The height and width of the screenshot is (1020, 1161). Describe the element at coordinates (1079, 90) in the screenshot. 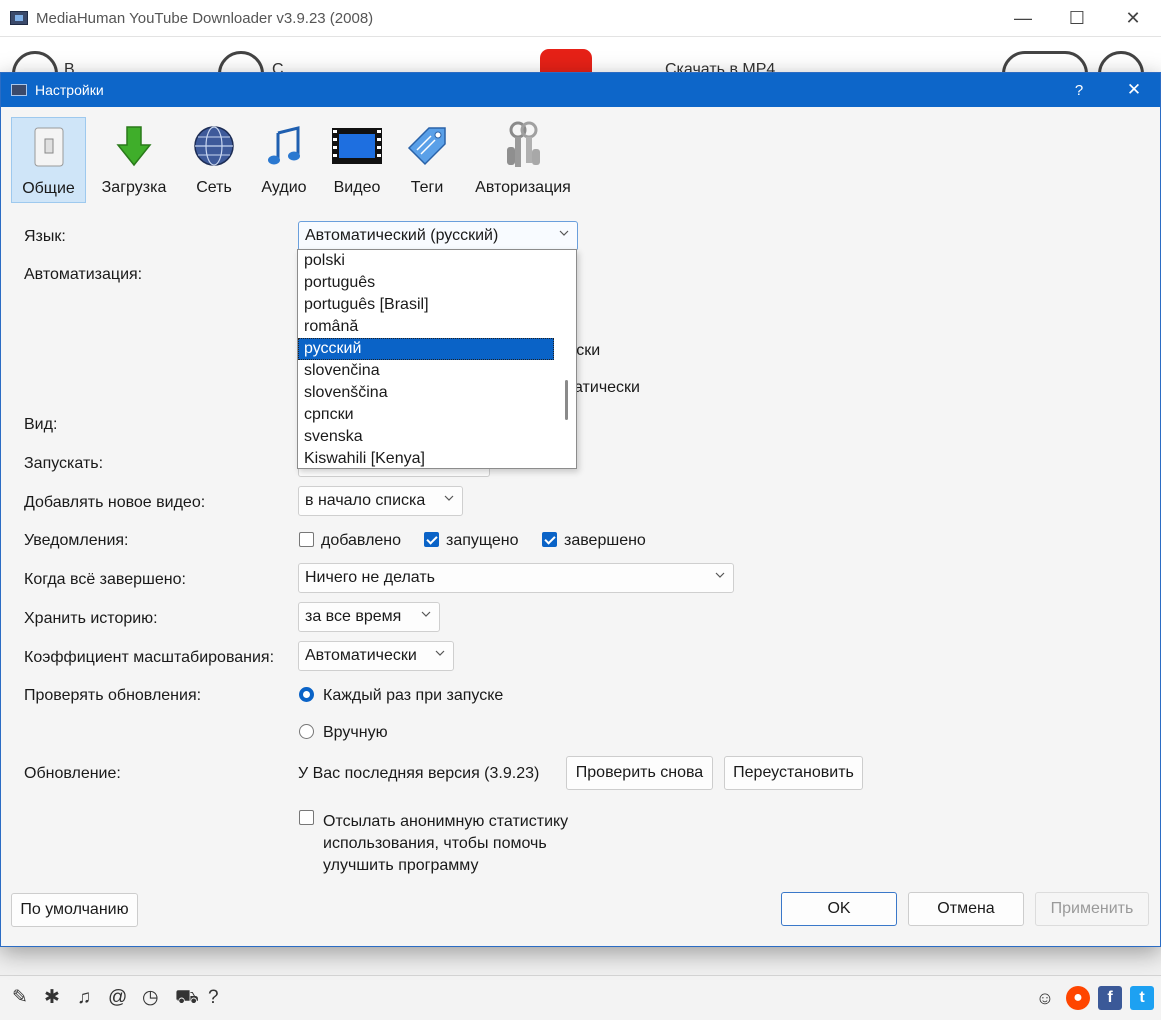

I see `dialog-help-icon: ?` at that location.